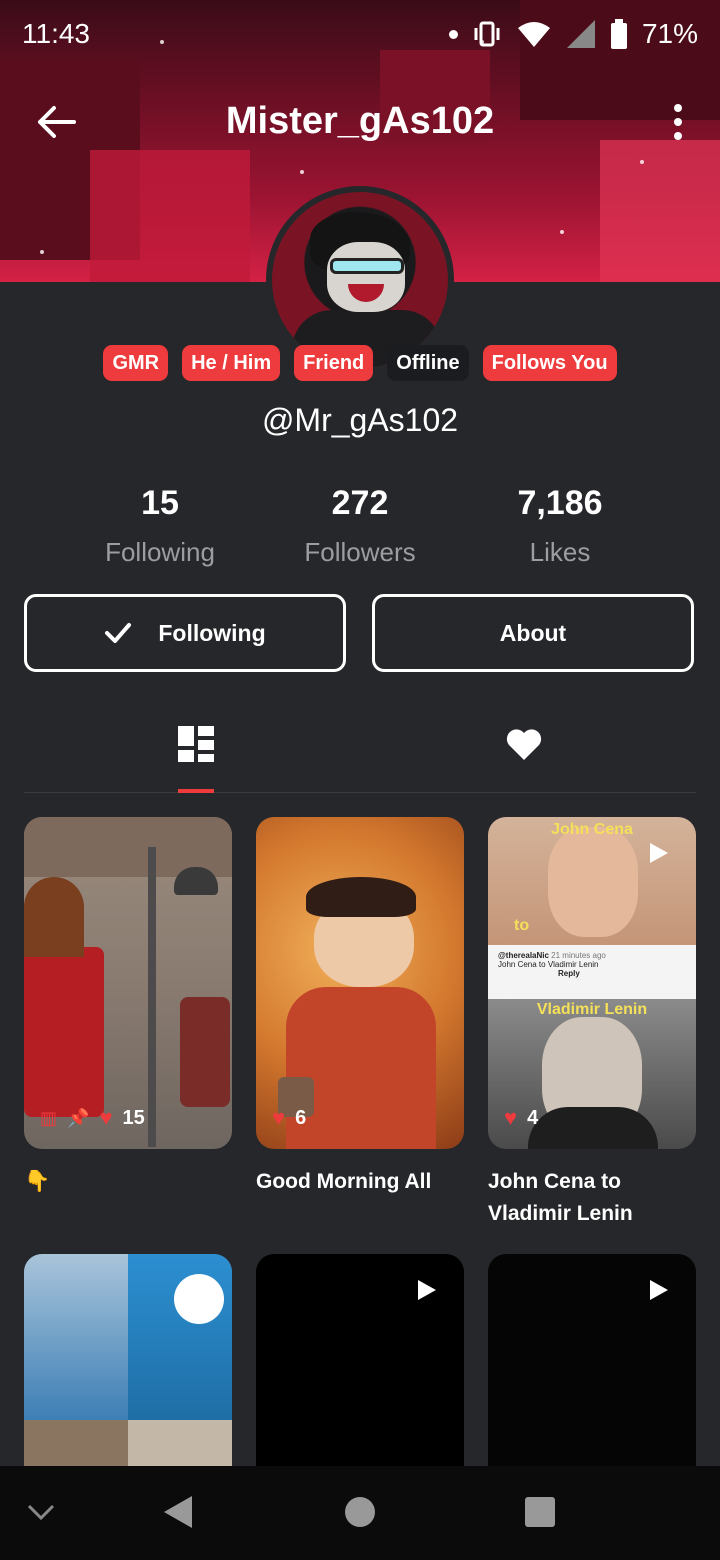  Describe the element at coordinates (41, 1512) in the screenshot. I see `chevron-down-icon` at that location.